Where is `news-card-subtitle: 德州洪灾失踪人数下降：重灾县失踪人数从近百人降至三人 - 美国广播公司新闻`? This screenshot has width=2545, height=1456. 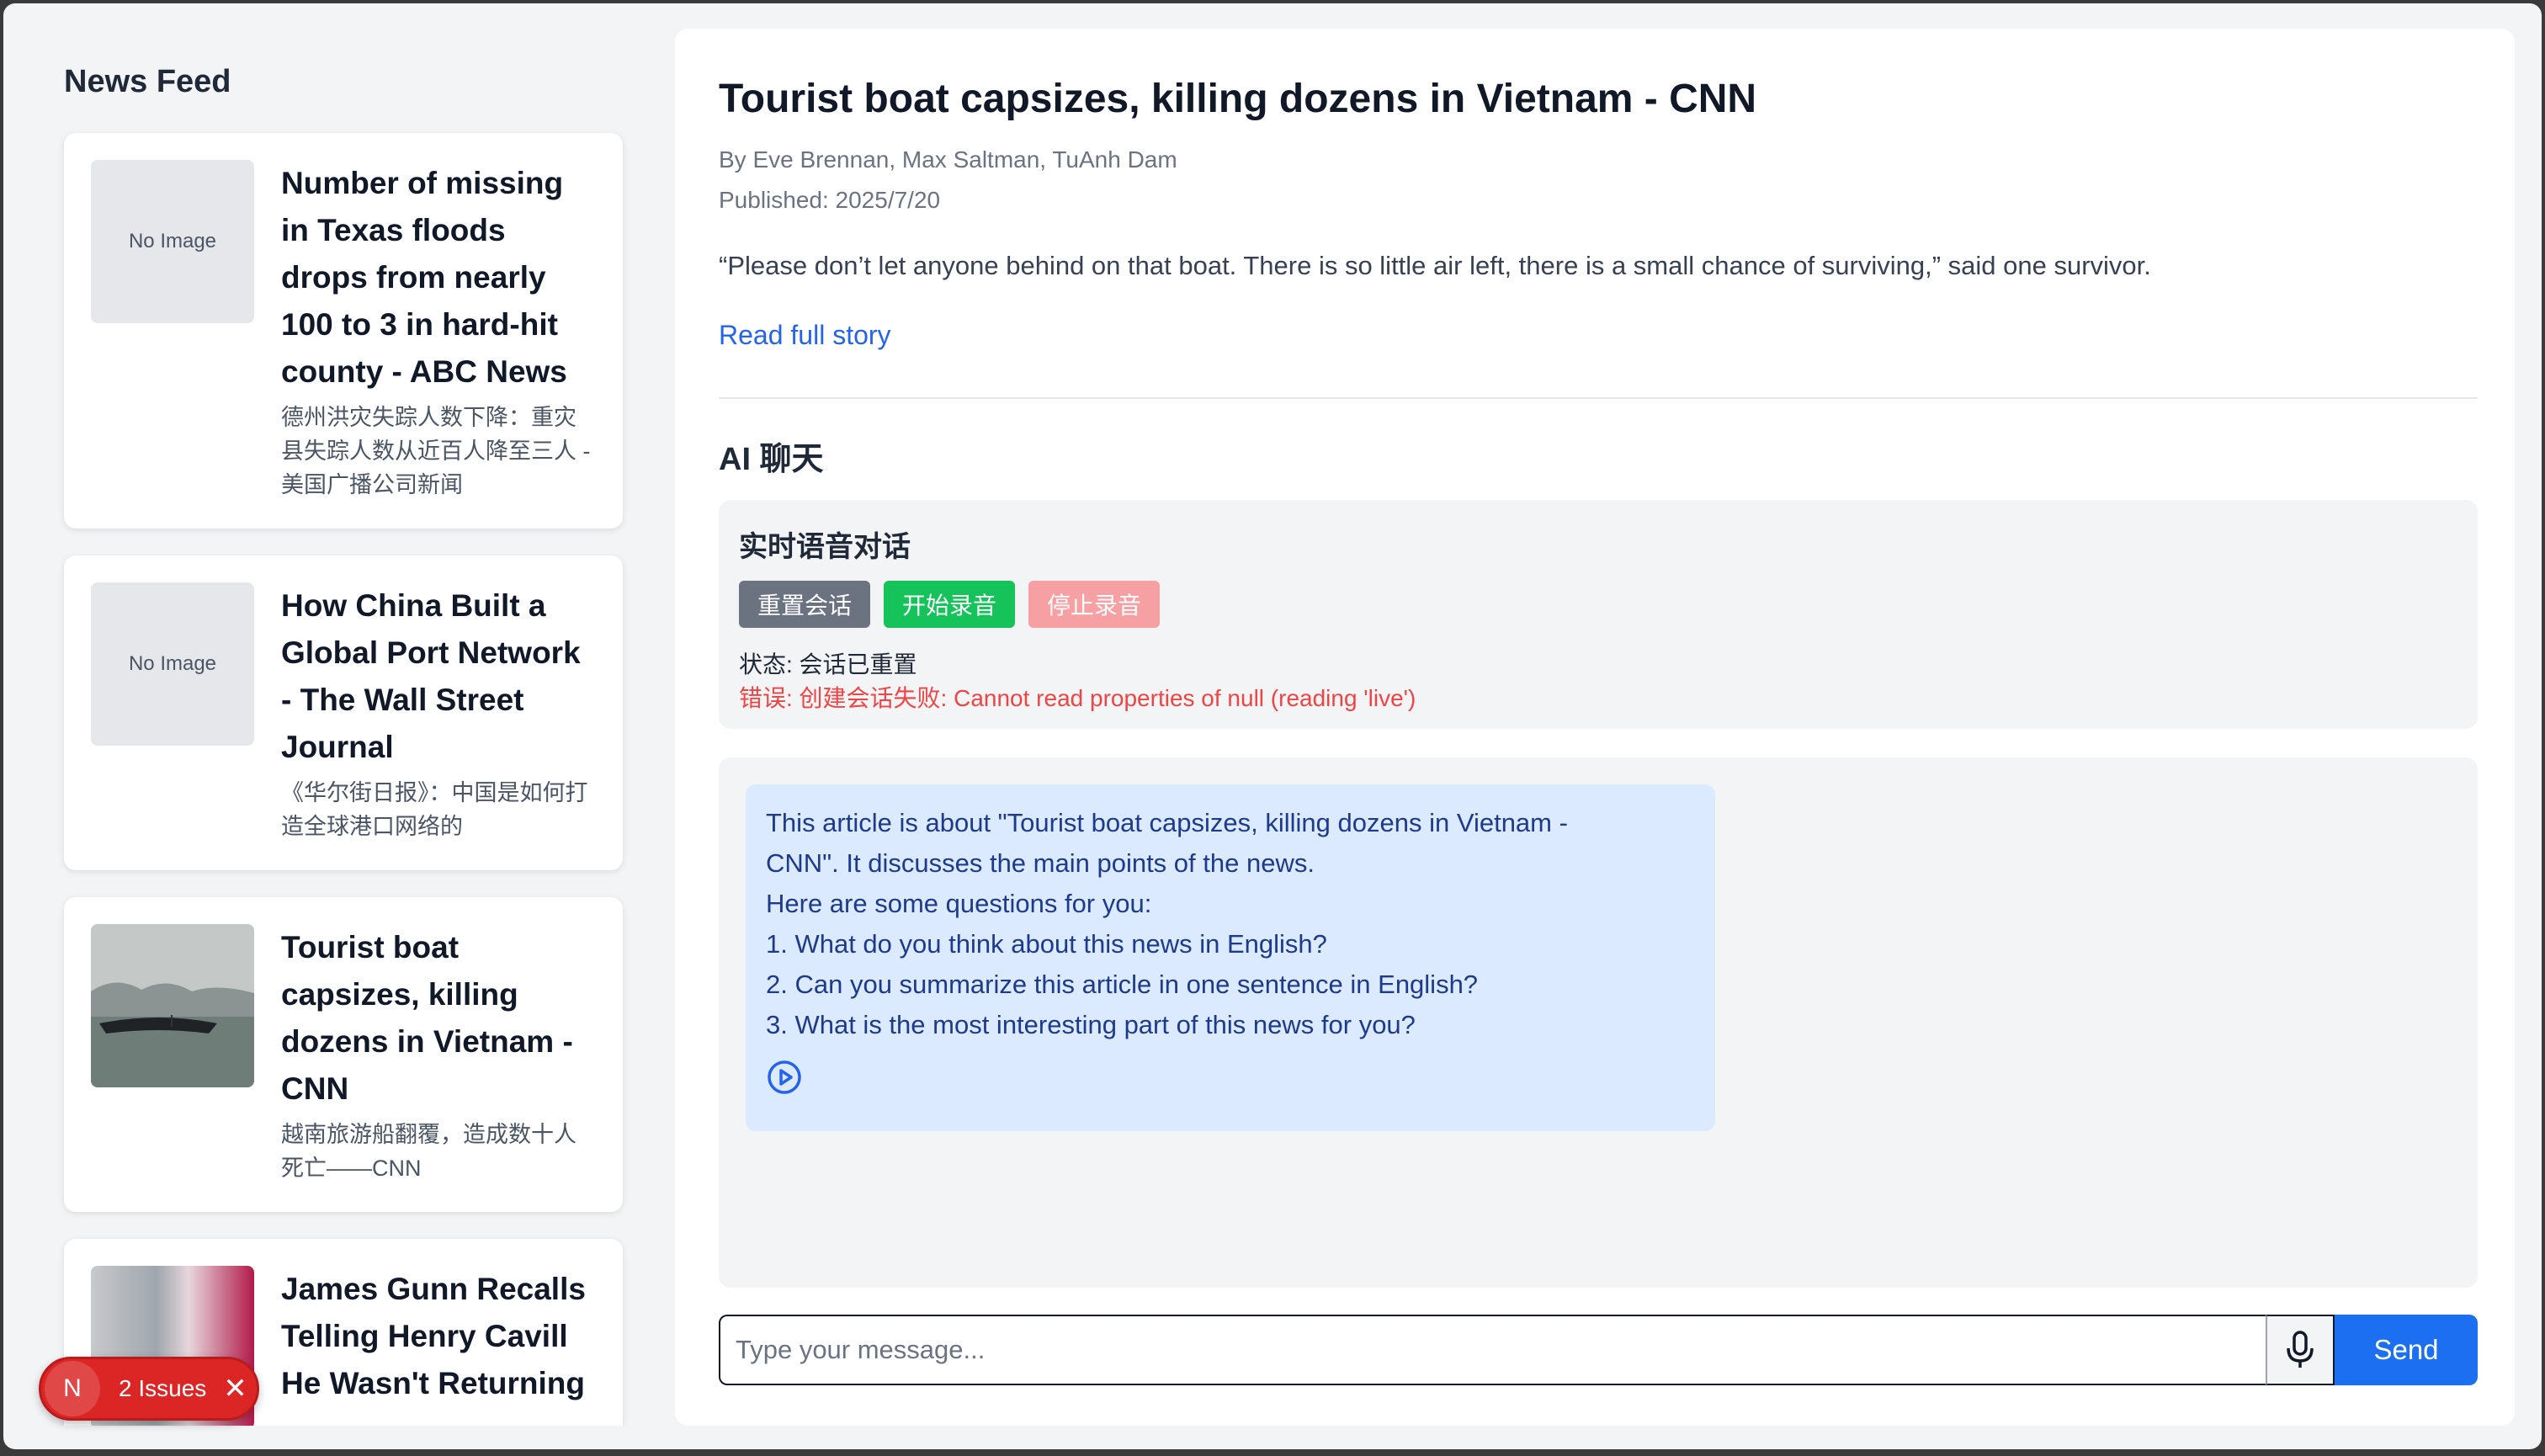
news-card-subtitle: 德州洪灾失踪人数下降：重灾县失踪人数从近百人降至三人 - 美国广播公司新闻 is located at coordinates (436, 451).